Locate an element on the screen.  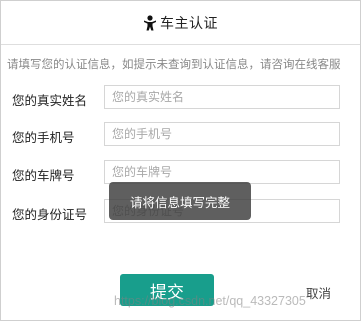
dialog-header: 车主认证 is located at coordinates (180, 23).